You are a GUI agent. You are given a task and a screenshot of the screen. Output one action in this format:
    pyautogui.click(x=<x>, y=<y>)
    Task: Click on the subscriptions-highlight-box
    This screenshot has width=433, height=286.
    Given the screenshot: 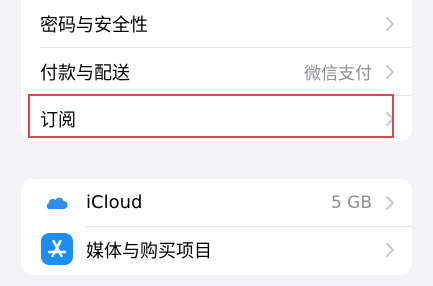 What is the action you would take?
    pyautogui.click(x=211, y=116)
    